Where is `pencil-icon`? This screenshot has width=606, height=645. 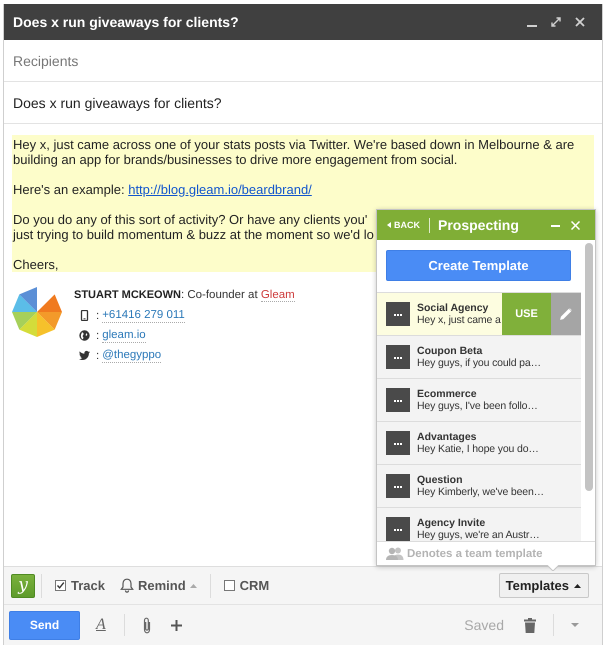 pencil-icon is located at coordinates (566, 314).